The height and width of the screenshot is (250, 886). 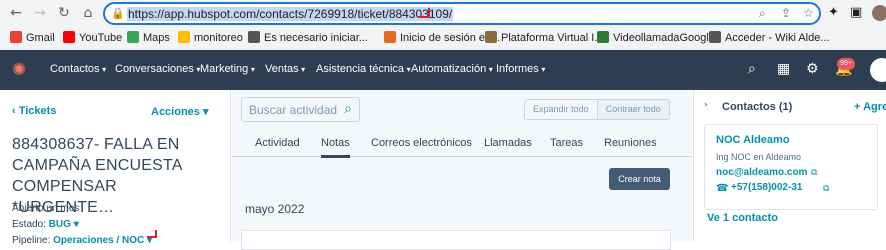 I want to click on nav-item: Asistencia técnica, so click(x=363, y=69).